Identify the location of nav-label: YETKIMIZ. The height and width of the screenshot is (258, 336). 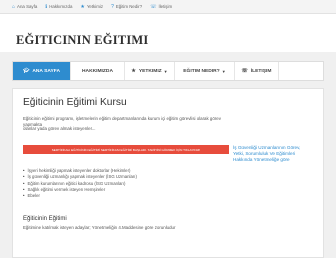
(150, 71).